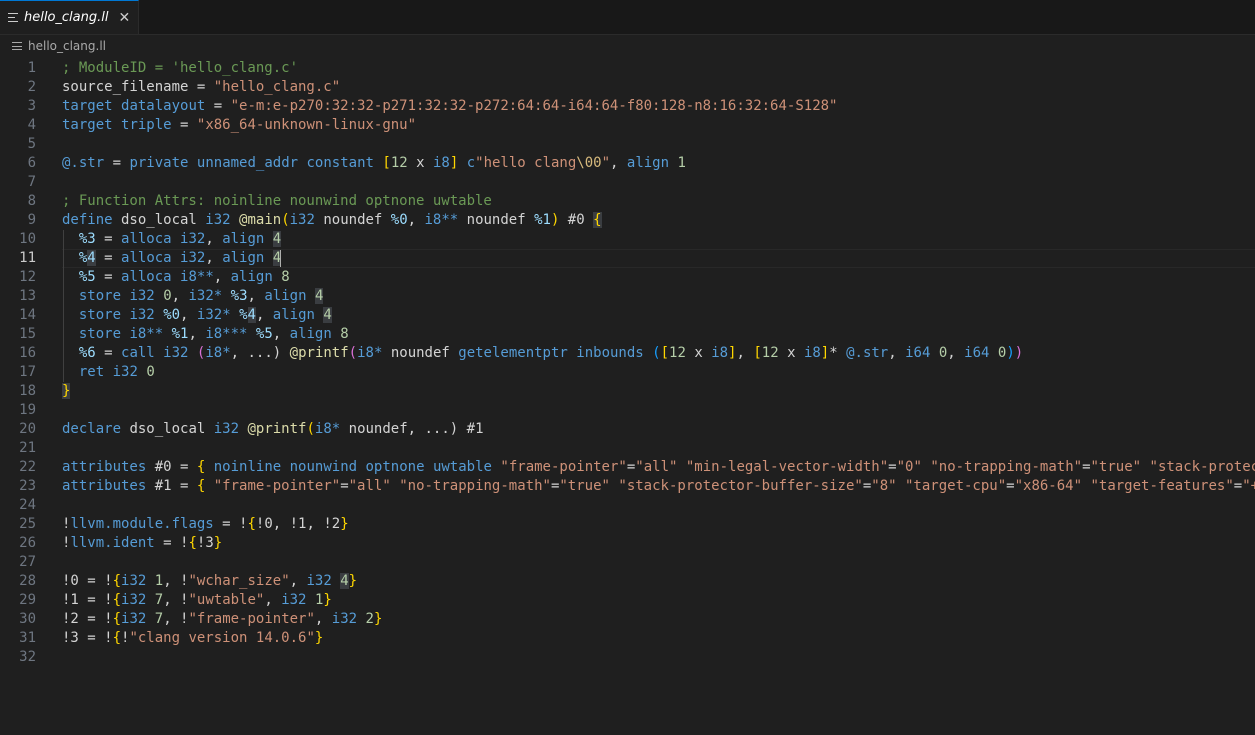  I want to click on breadcrumb-file: hello_clang.ll, so click(67, 46).